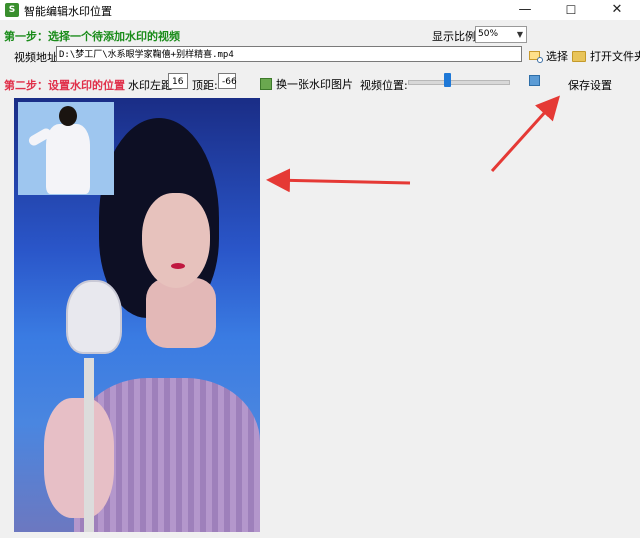  What do you see at coordinates (266, 84) in the screenshot?
I see `image-icon` at bounding box center [266, 84].